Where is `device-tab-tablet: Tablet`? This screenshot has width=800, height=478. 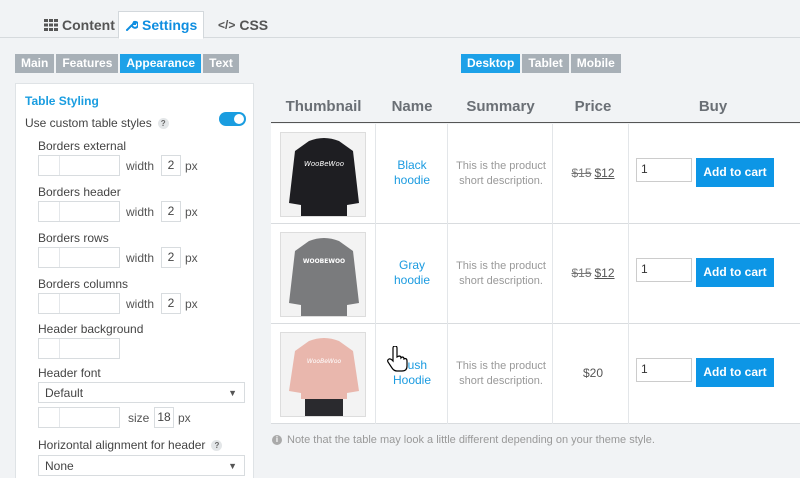 device-tab-tablet: Tablet is located at coordinates (545, 63).